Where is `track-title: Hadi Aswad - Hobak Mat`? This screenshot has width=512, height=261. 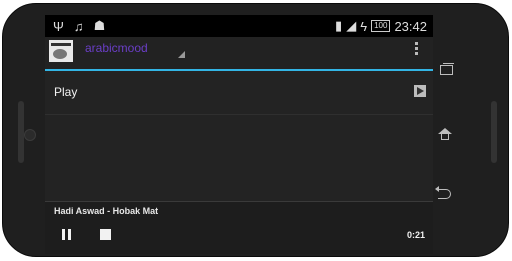
track-title: Hadi Aswad - Hobak Mat is located at coordinates (106, 211).